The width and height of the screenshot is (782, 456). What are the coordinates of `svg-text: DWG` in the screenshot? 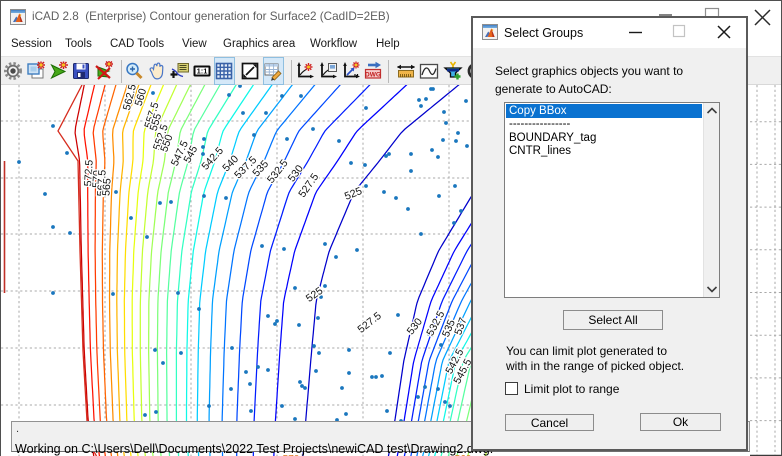 It's located at (373, 74).